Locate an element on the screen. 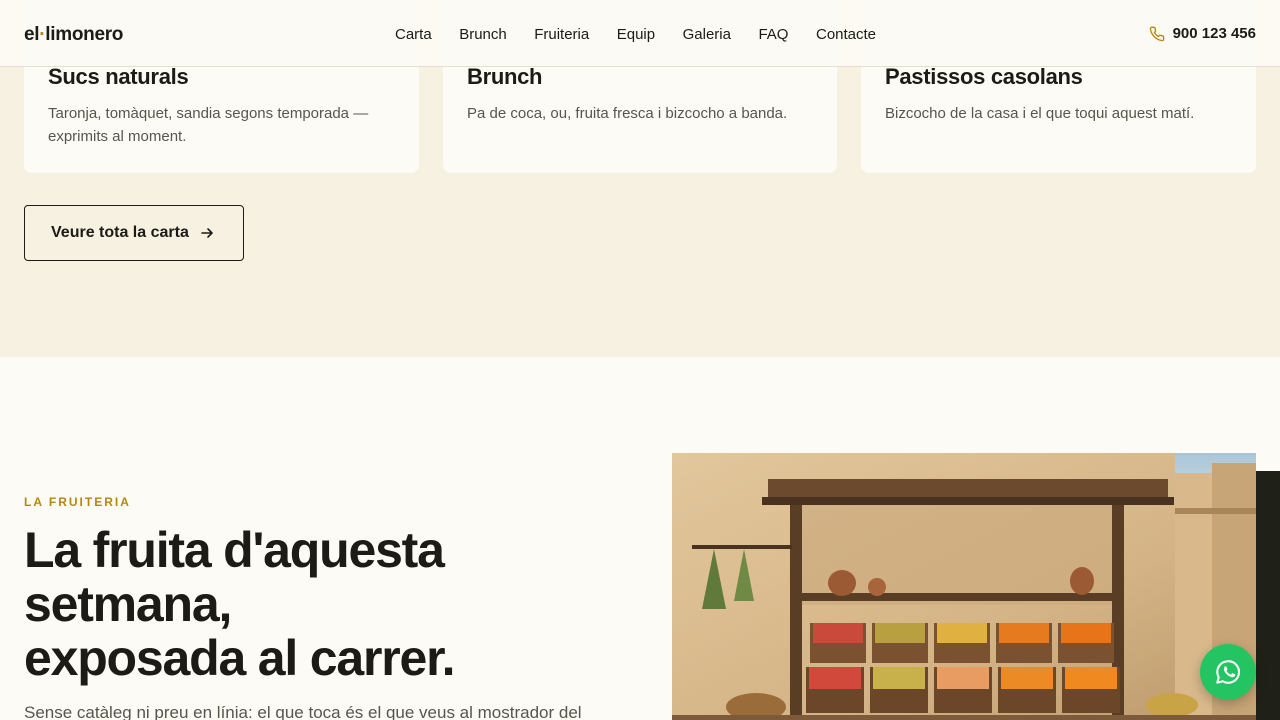 The width and height of the screenshot is (1280, 720). section-eyebrow: LA FRUITERIA is located at coordinates (77, 502).